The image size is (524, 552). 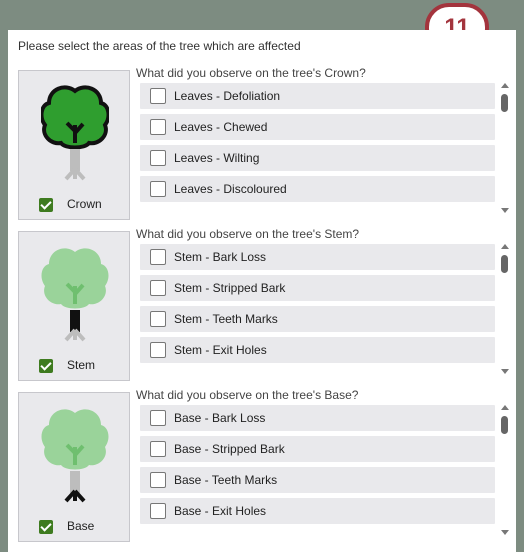 I want to click on option-label: Base - Teeth Marks, so click(x=226, y=480).